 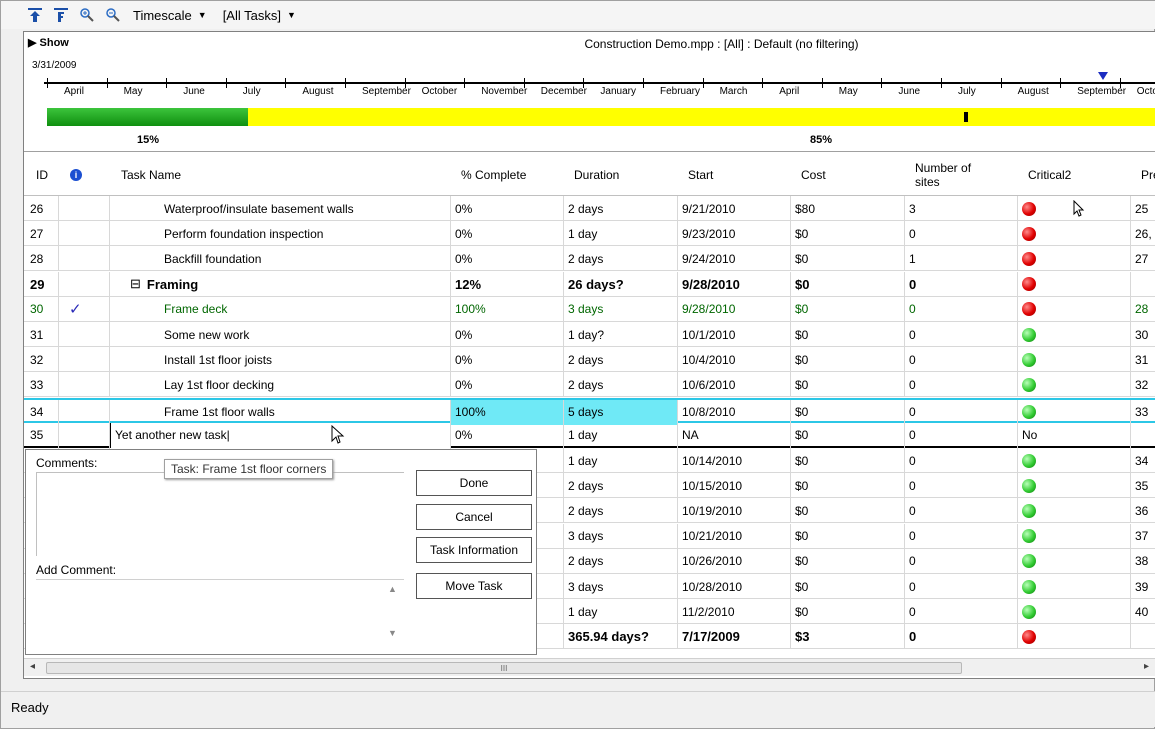 What do you see at coordinates (491, 174) in the screenshot?
I see `header-pct-complete: % Complete` at bounding box center [491, 174].